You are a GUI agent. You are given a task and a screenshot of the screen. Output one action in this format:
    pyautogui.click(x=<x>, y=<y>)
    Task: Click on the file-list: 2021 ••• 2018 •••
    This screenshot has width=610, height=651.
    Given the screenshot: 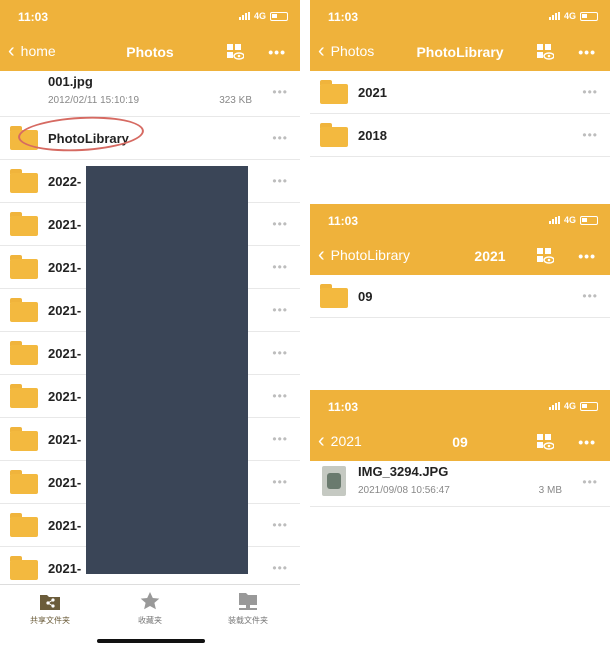 What is the action you would take?
    pyautogui.click(x=460, y=114)
    